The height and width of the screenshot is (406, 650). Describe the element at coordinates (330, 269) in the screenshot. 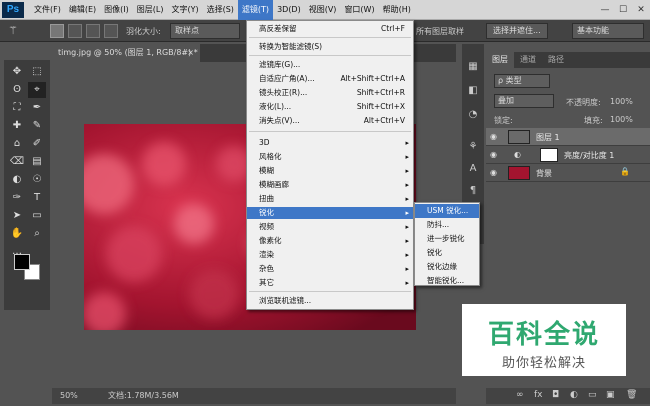

I see `filter-menu-item: 杂色 ▸` at that location.